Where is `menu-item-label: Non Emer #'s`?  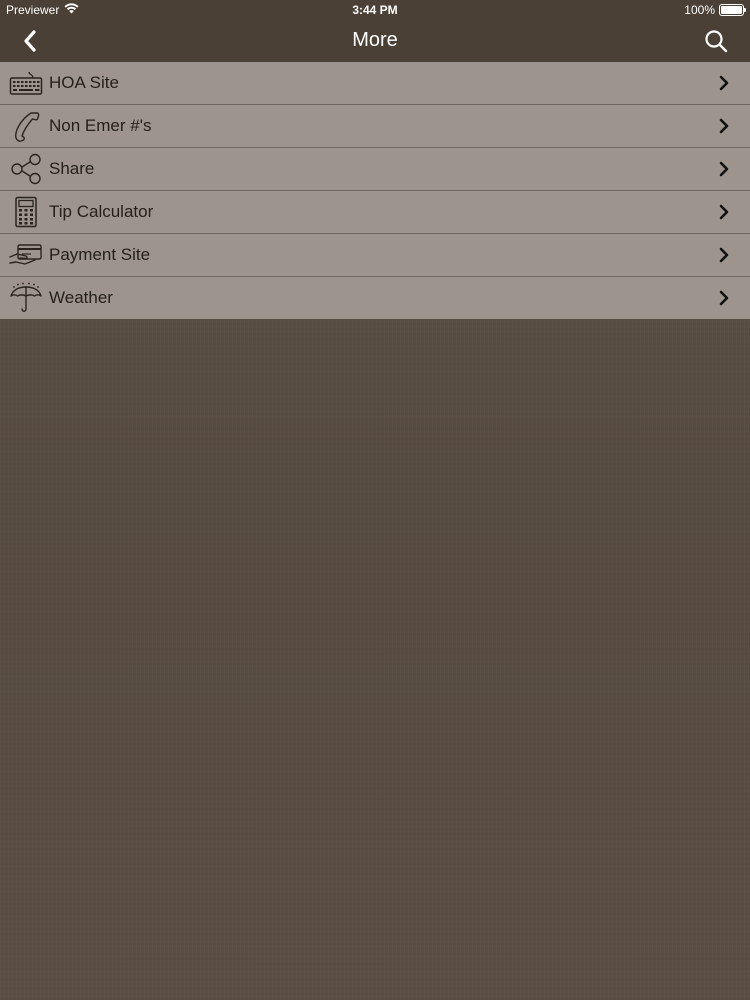
menu-item-label: Non Emer #'s is located at coordinates (100, 125).